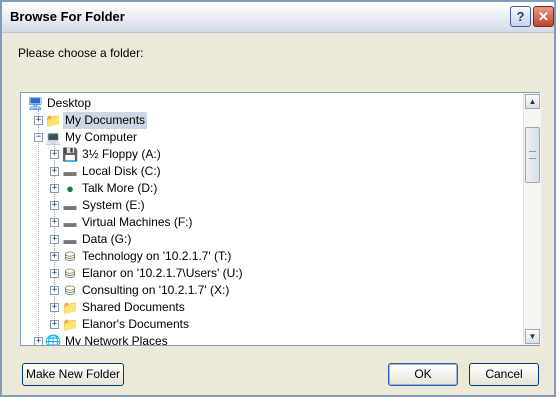 Image resolution: width=560 pixels, height=401 pixels. What do you see at coordinates (121, 171) in the screenshot?
I see `tree-item-label: Local Disk (C:)` at bounding box center [121, 171].